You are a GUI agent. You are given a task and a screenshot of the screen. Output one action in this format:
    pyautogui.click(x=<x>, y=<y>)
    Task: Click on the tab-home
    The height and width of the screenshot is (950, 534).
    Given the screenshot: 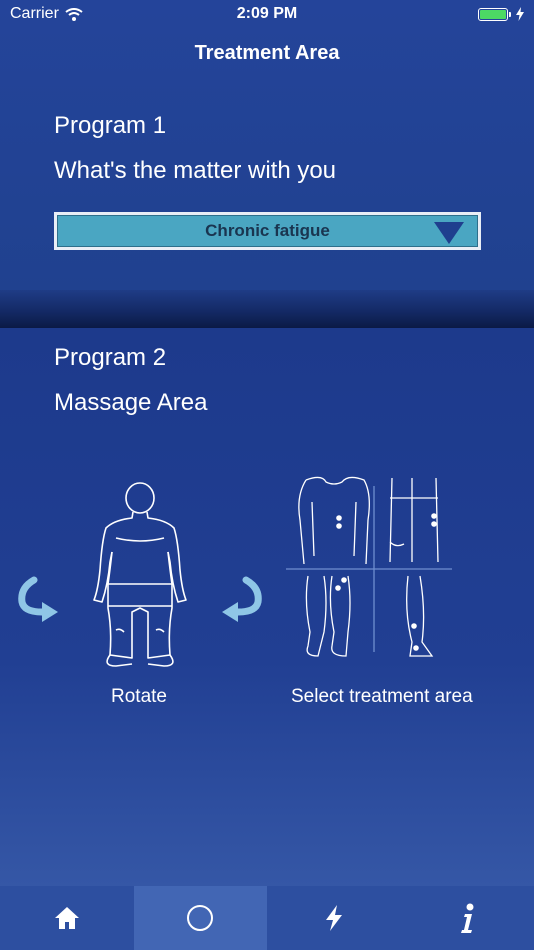 What is the action you would take?
    pyautogui.click(x=67, y=918)
    